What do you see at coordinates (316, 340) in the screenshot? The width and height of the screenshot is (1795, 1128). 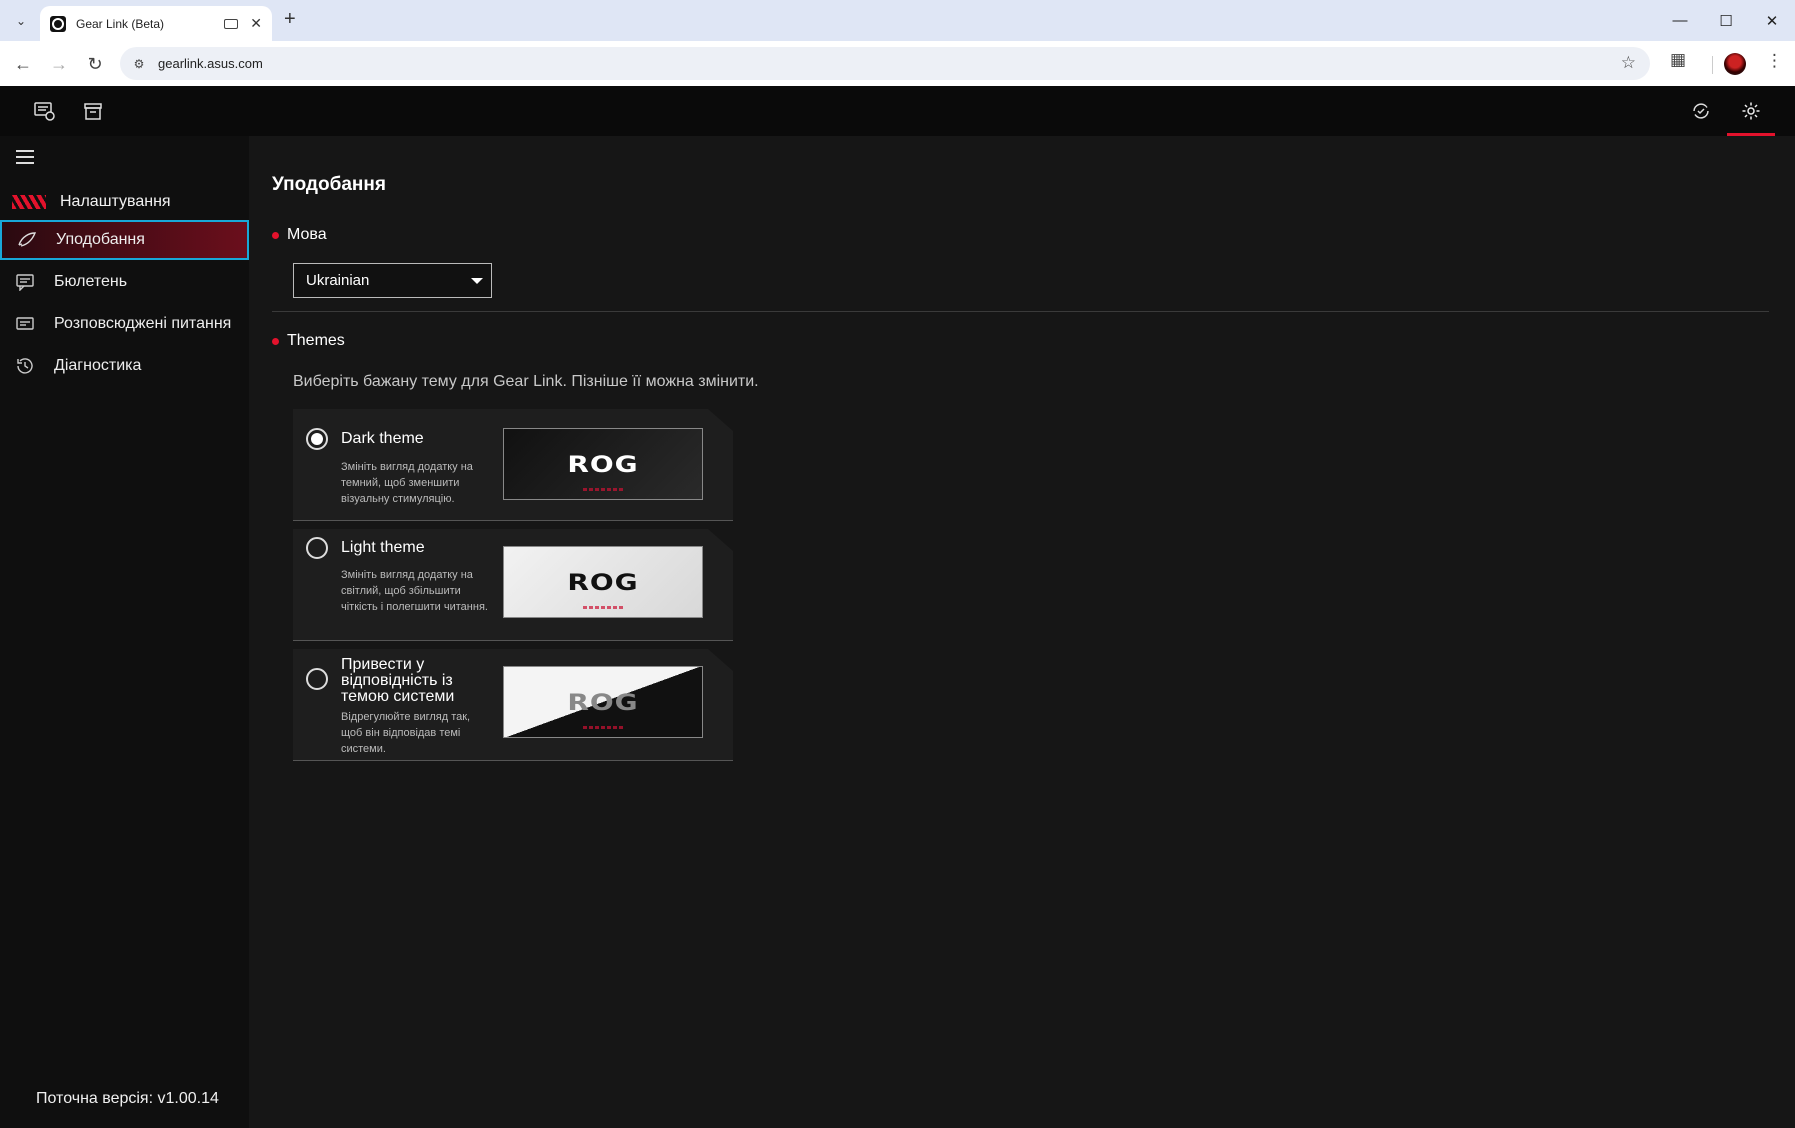 I see `themes-label: Themes` at bounding box center [316, 340].